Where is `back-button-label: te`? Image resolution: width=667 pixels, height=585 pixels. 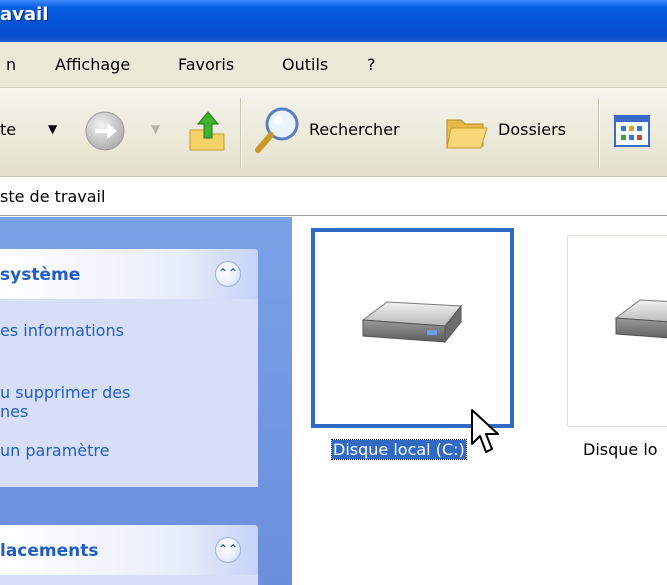 back-button-label: te is located at coordinates (8, 129).